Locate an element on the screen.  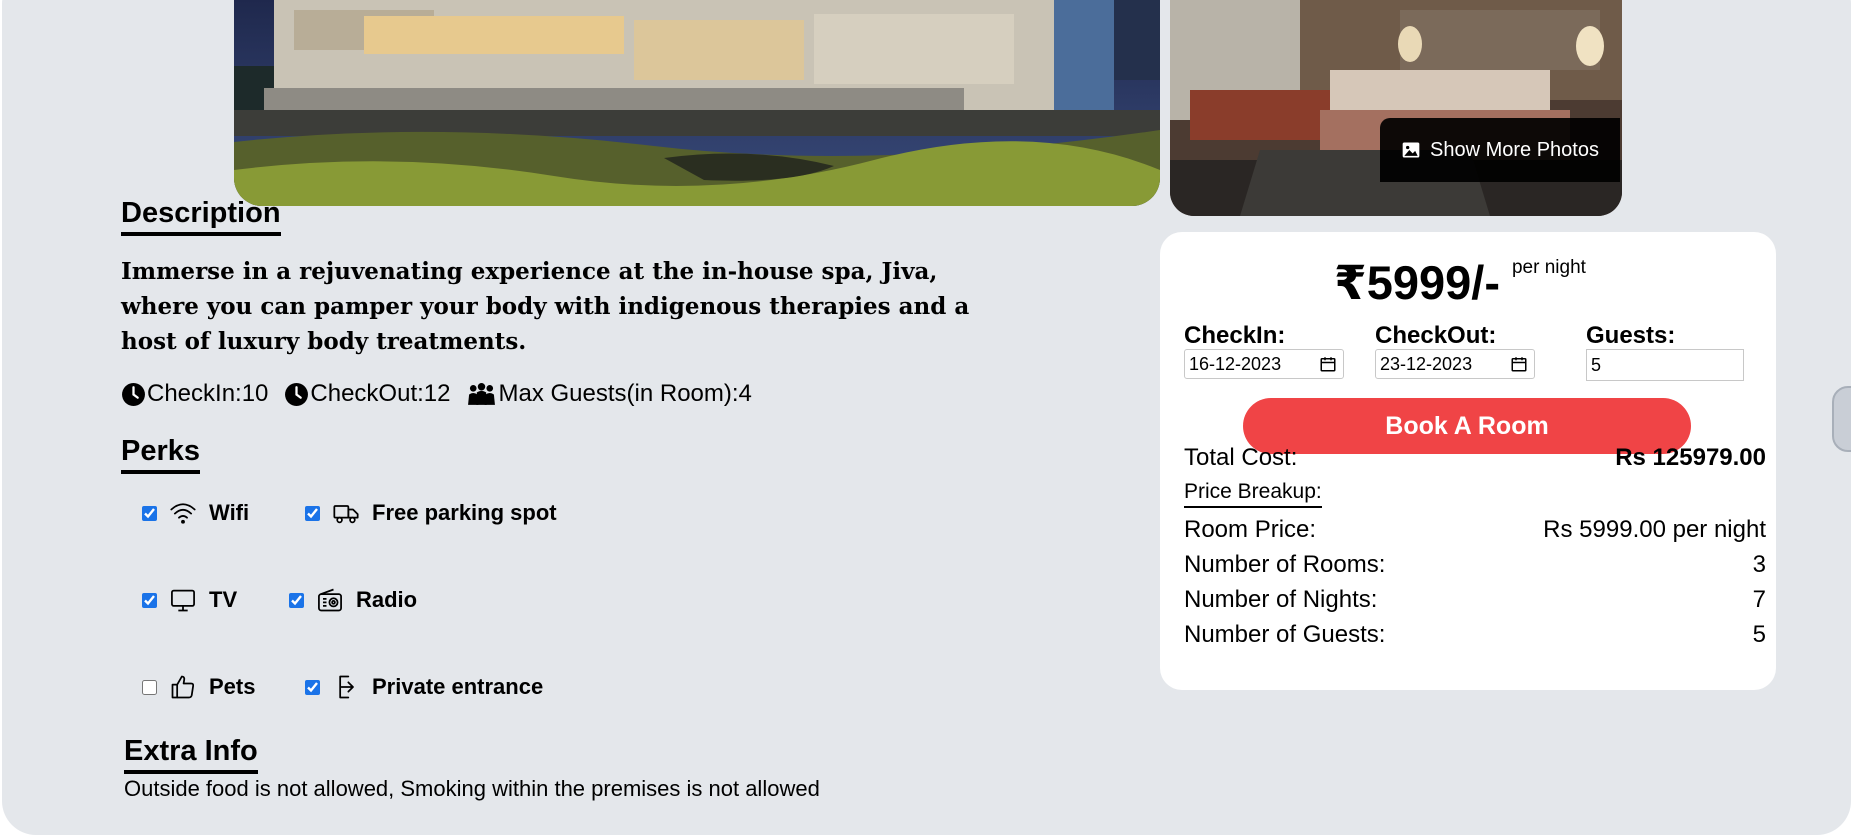
perk-tv: TV is located at coordinates (189, 600).